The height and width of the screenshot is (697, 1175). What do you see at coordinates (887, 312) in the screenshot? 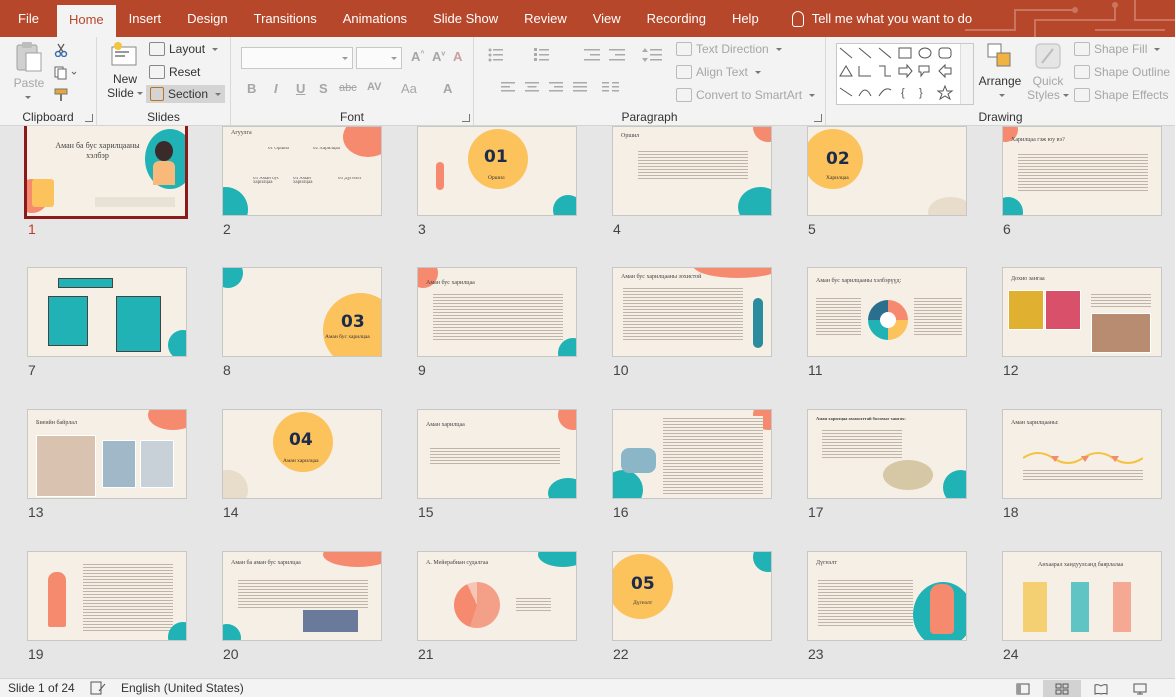
I see `slide-thumbnail-11: Аман бус харилцааны хэлбэрүүд:` at bounding box center [887, 312].